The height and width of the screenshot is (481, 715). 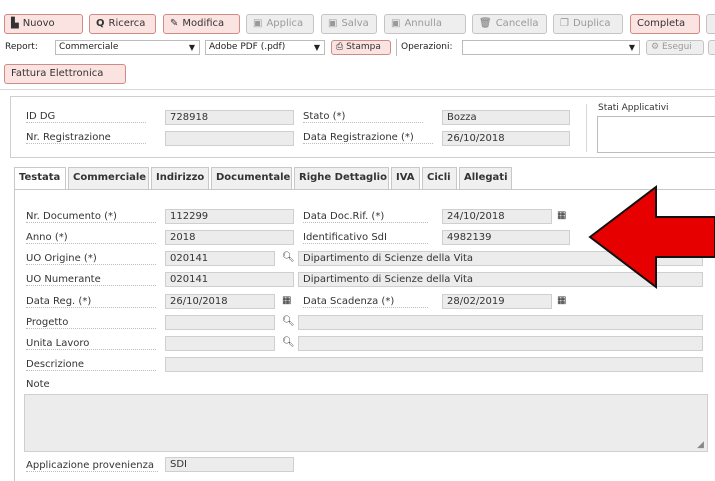 What do you see at coordinates (551, 47) in the screenshot?
I see `operazioni-select: ▼` at bounding box center [551, 47].